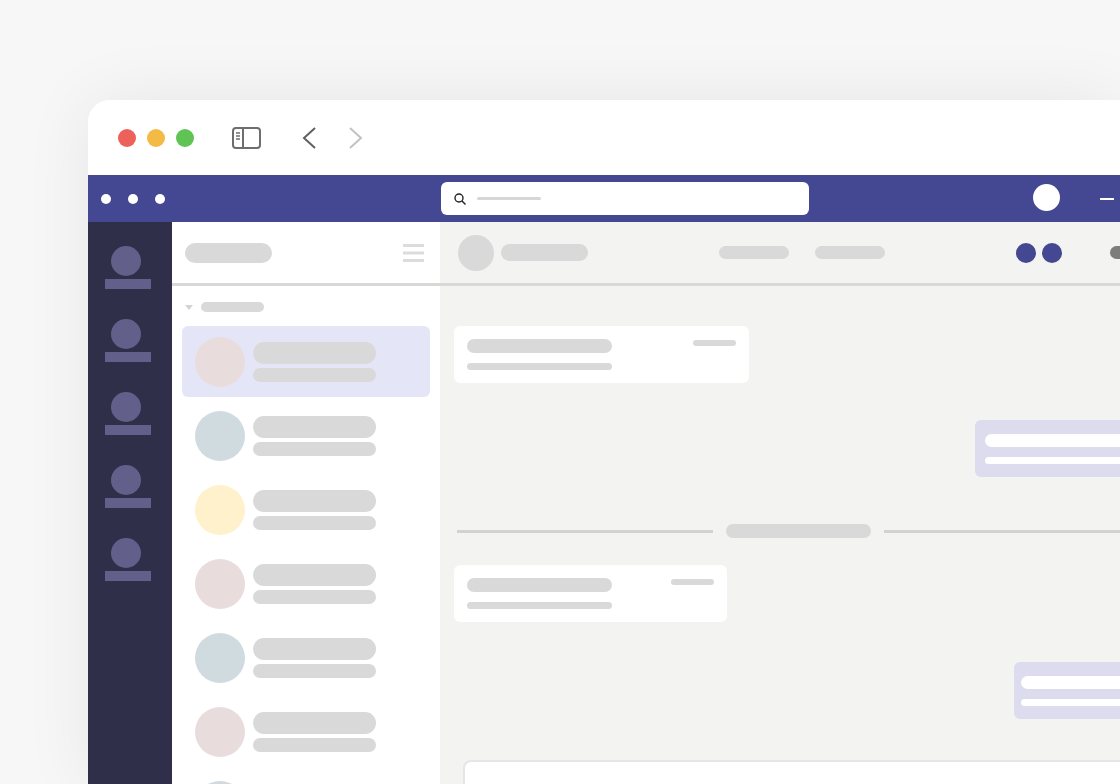  I want to click on profile-avatar, so click(1046, 197).